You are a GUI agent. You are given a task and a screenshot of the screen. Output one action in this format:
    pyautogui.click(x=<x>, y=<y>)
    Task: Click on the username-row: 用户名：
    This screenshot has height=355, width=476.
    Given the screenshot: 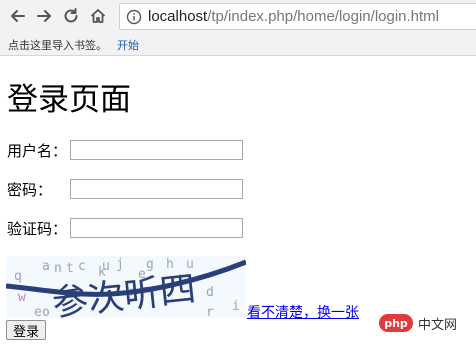 What is the action you would take?
    pyautogui.click(x=125, y=150)
    